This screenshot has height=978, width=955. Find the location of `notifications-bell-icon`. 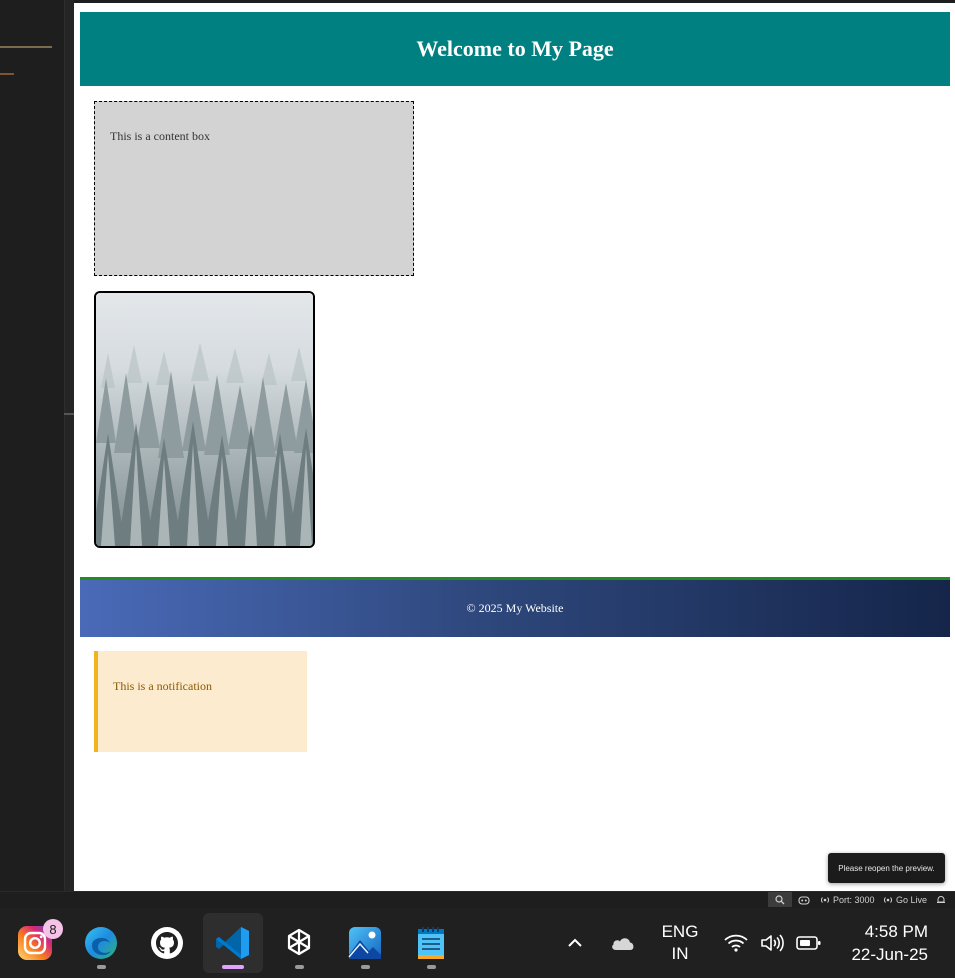

notifications-bell-icon is located at coordinates (941, 899).